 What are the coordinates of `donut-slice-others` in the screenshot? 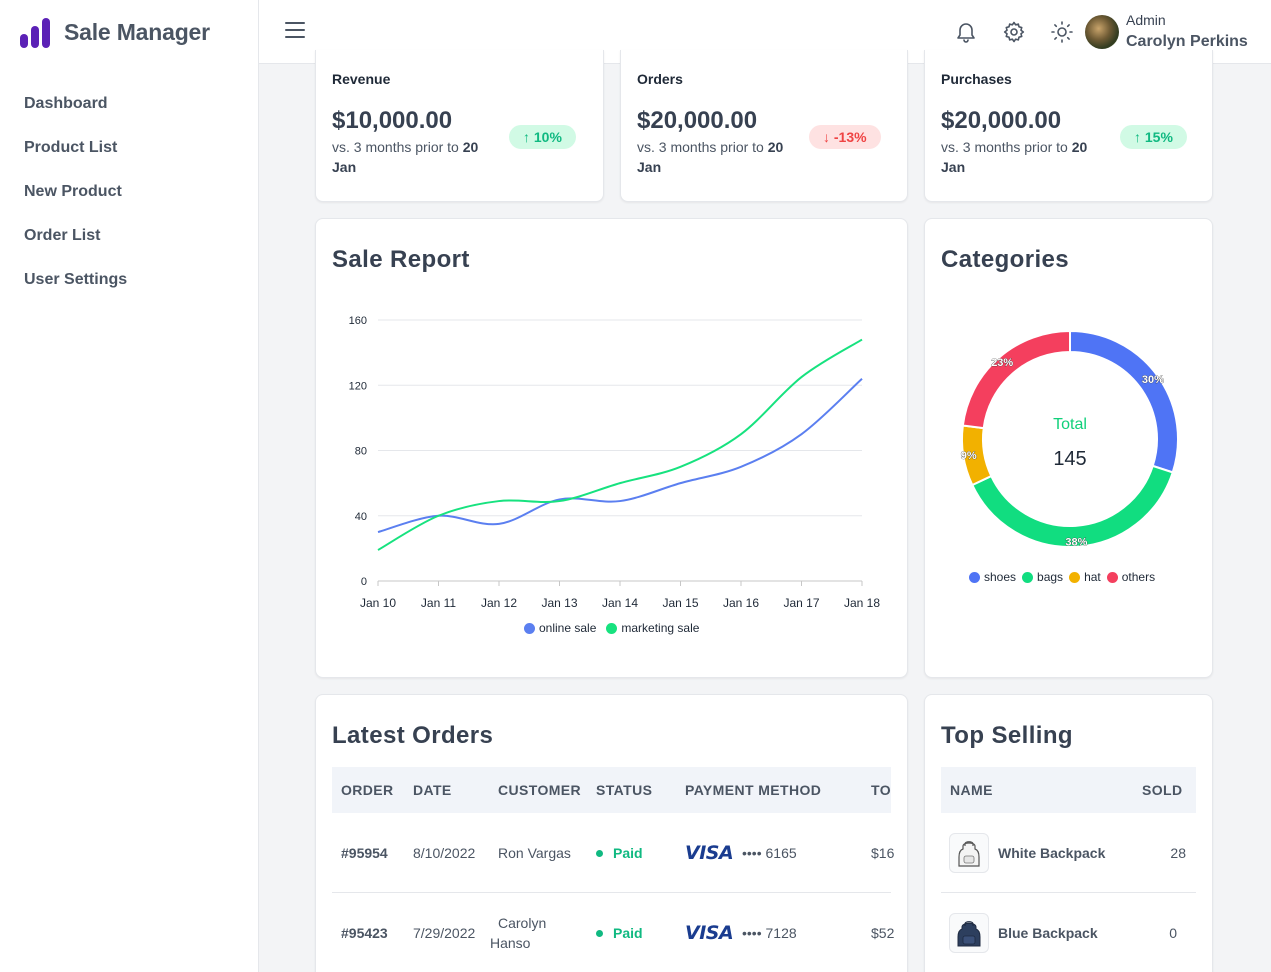 It's located at (1016, 379).